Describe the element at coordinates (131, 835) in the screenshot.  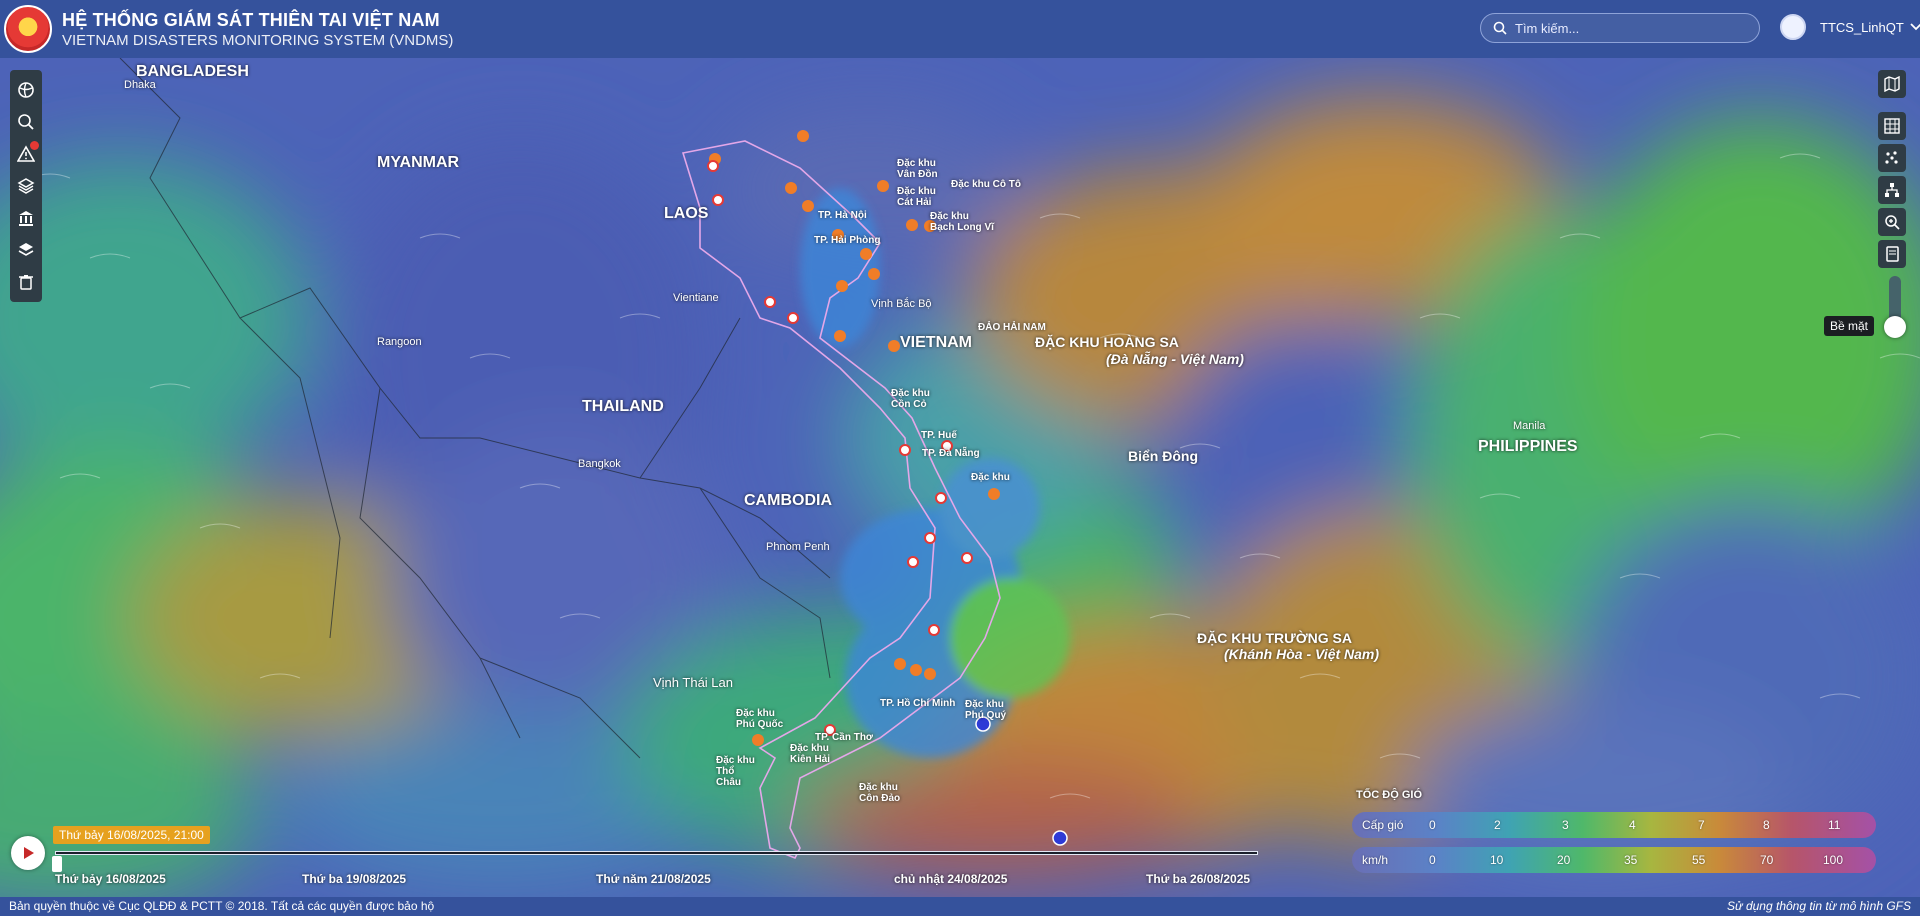
I see `current-time-tag: Thứ bảy 16/08/2025, 21:00` at that location.